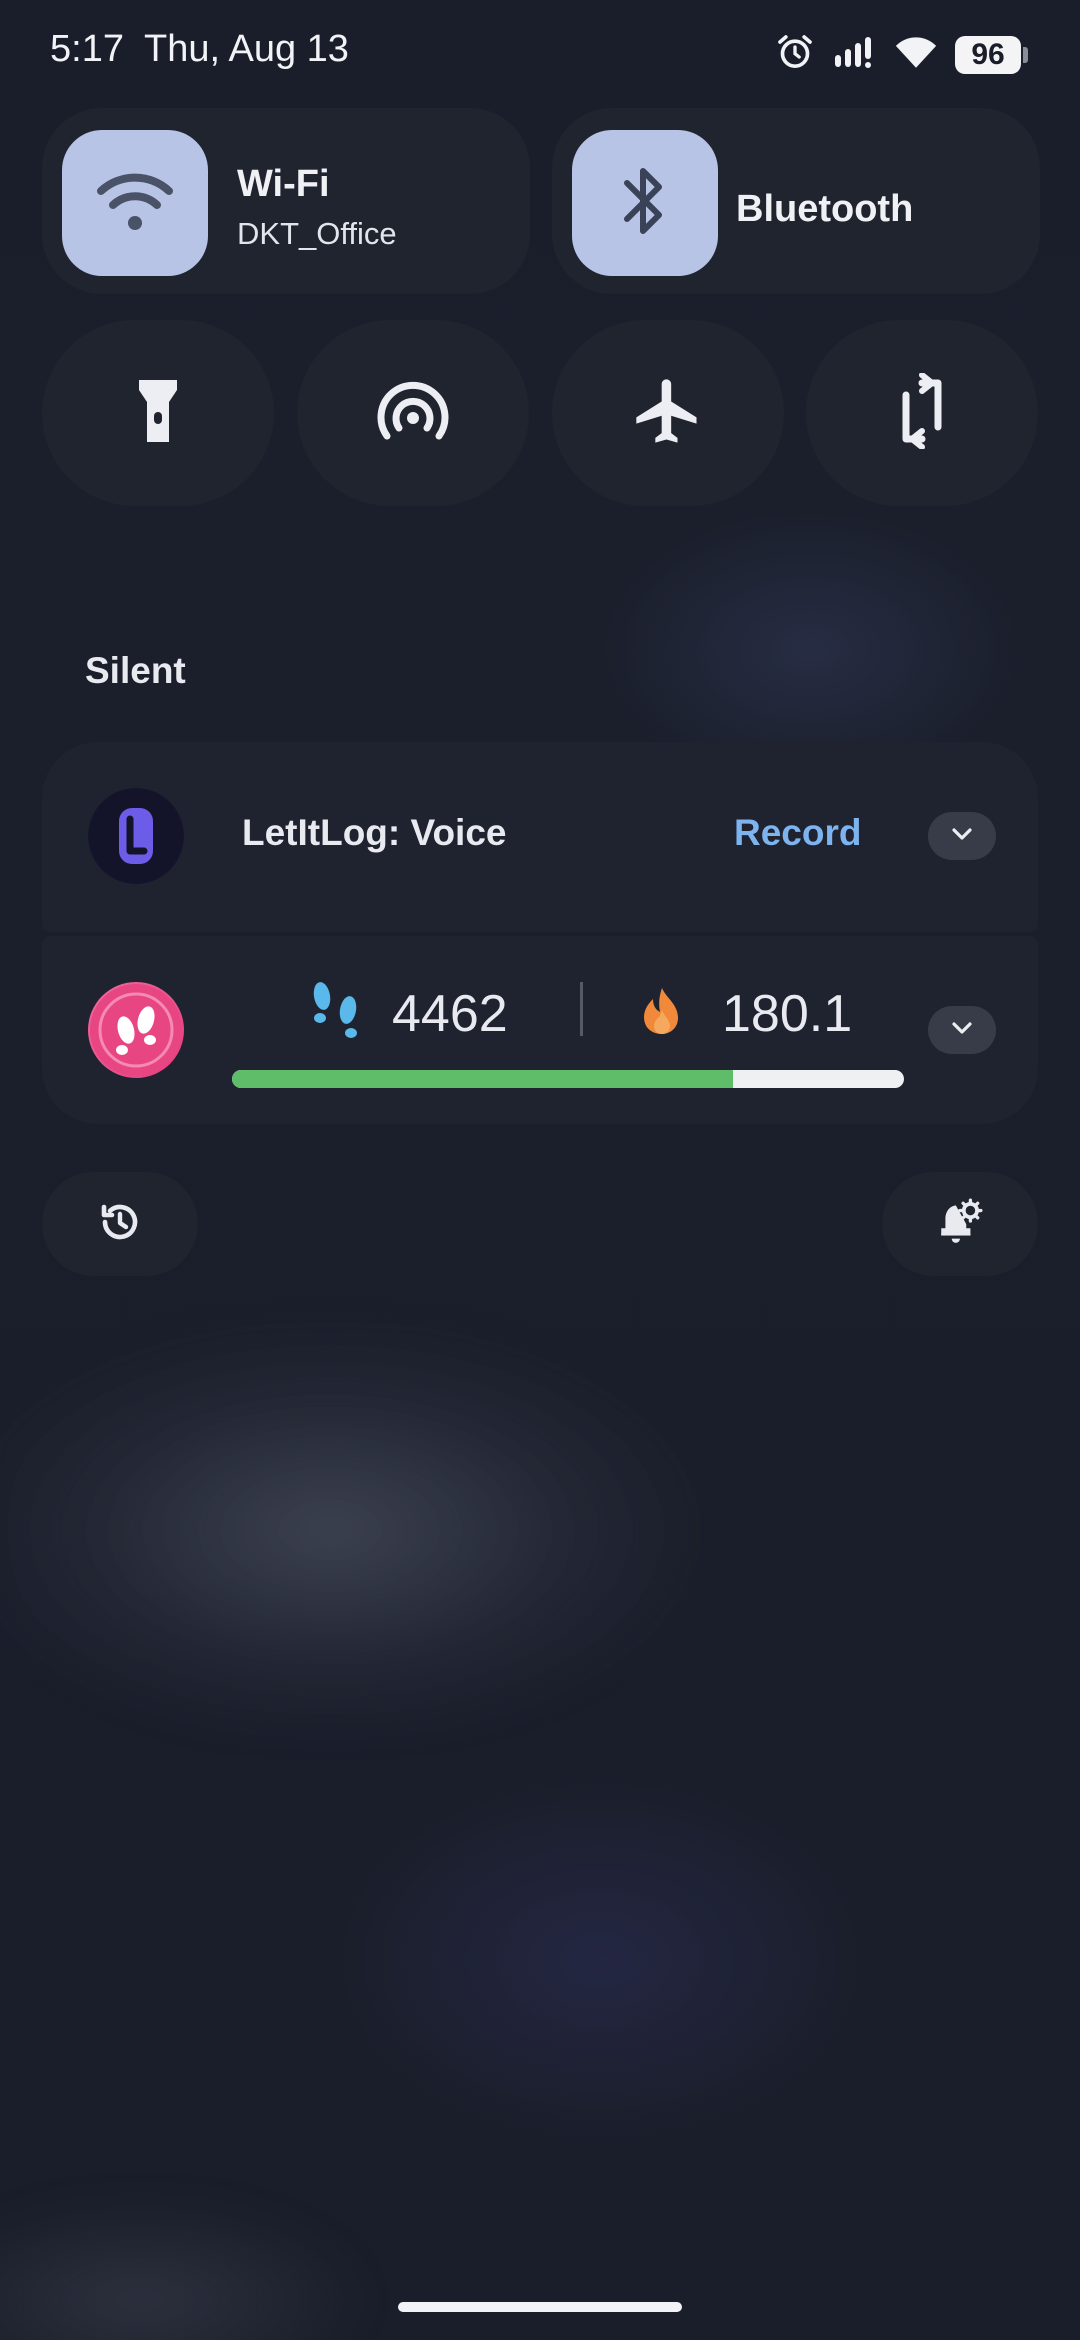  I want to click on hotspot-icon, so click(413, 413).